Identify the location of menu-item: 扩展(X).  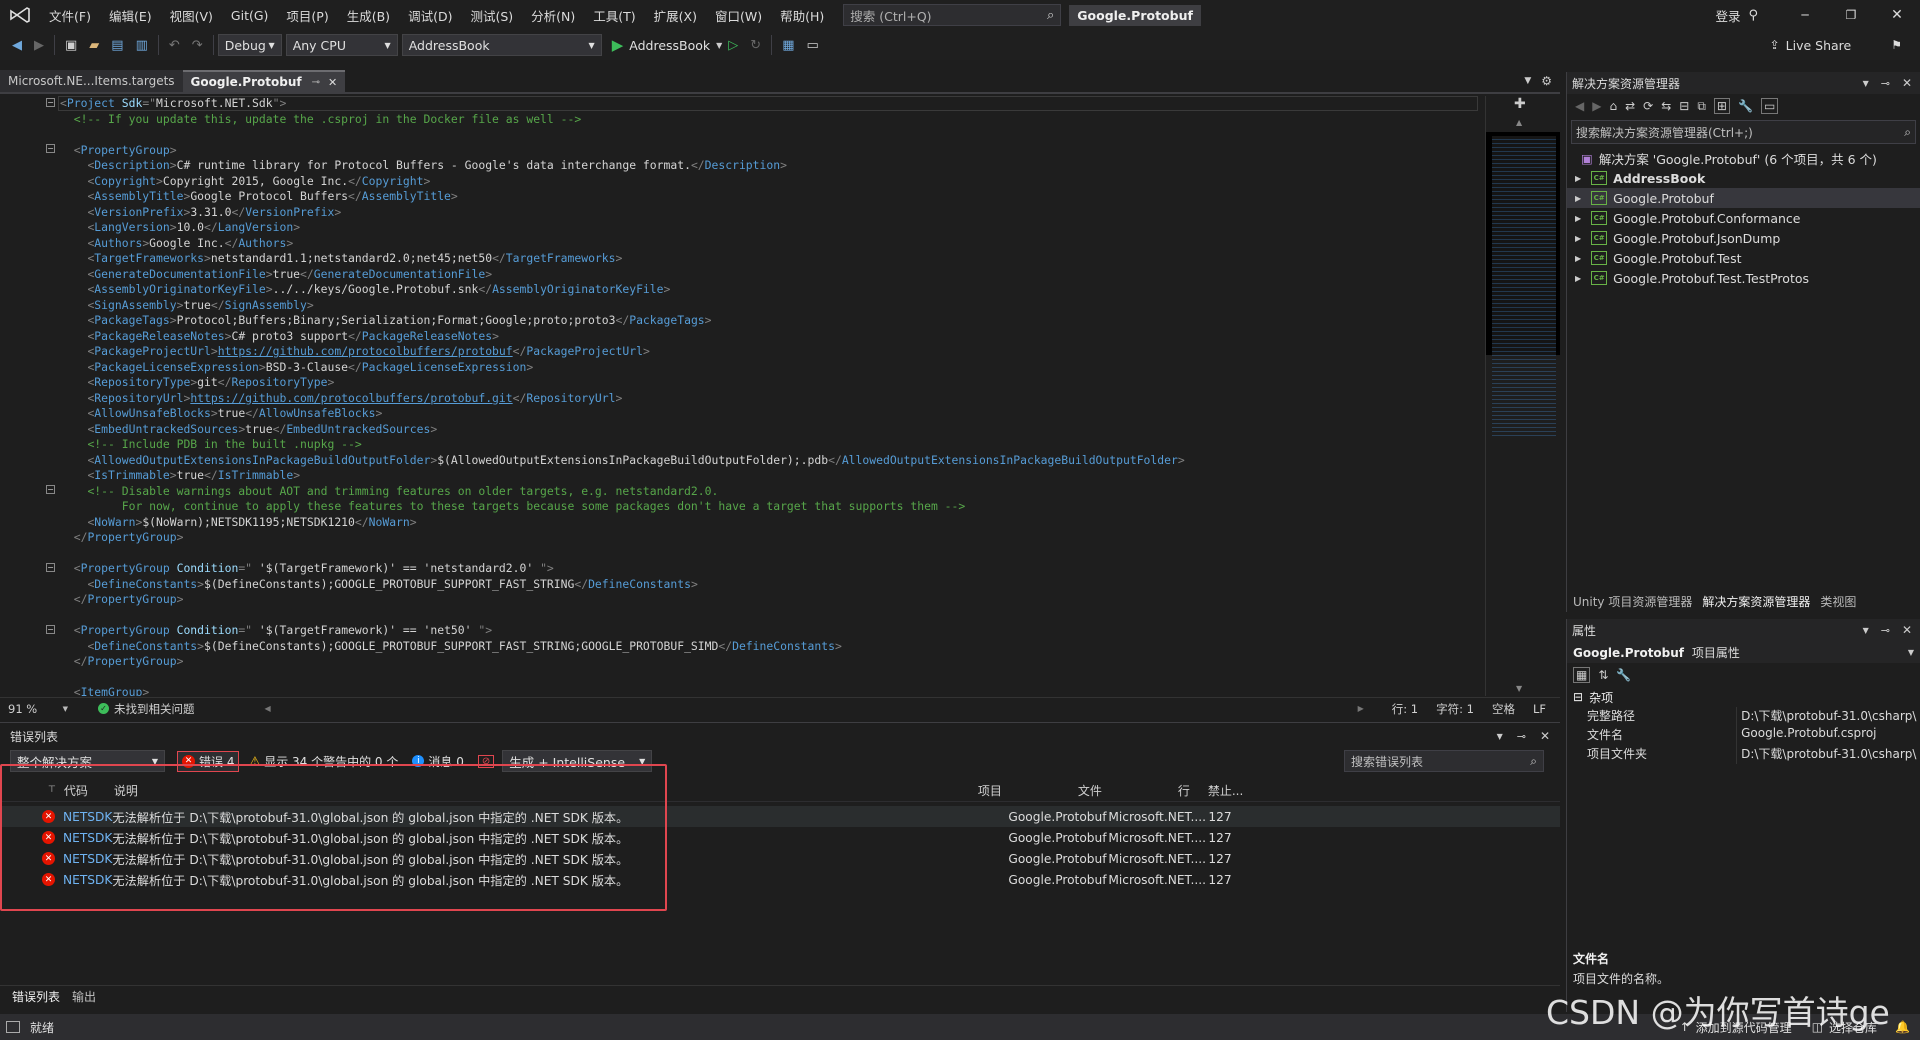
(675, 15).